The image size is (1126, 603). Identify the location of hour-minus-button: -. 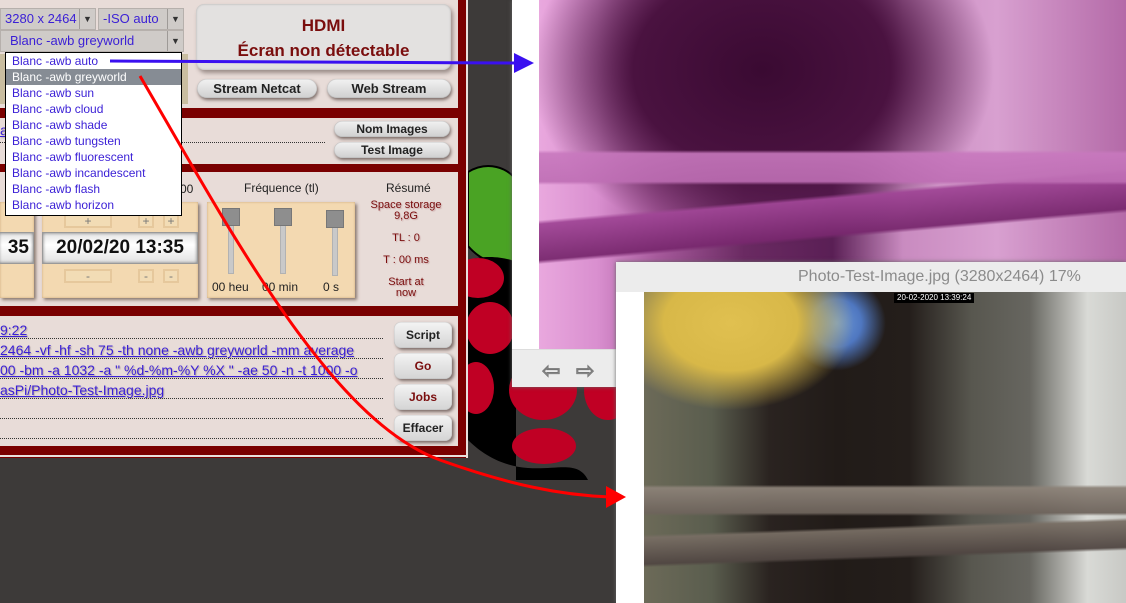
(146, 276).